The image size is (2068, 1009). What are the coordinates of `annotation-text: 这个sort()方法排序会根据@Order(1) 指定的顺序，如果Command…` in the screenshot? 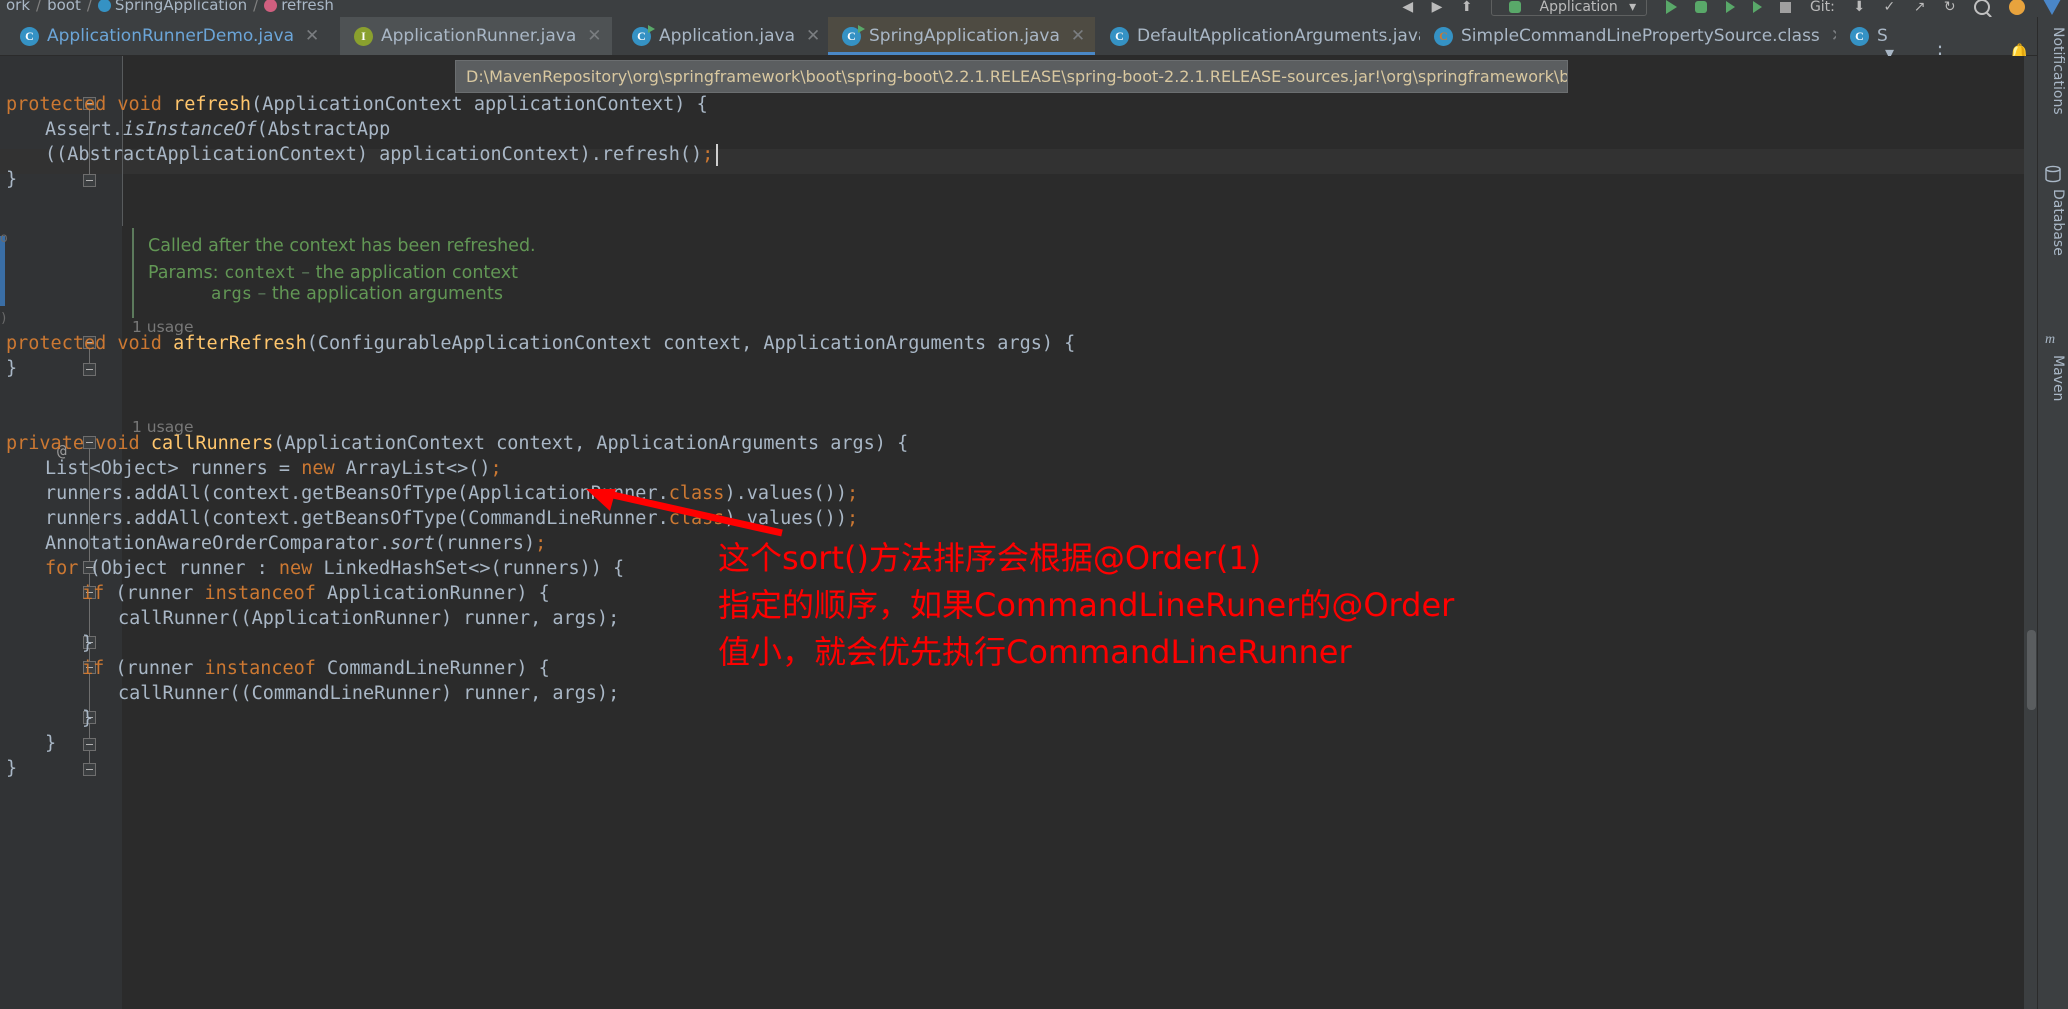 It's located at (1133, 605).